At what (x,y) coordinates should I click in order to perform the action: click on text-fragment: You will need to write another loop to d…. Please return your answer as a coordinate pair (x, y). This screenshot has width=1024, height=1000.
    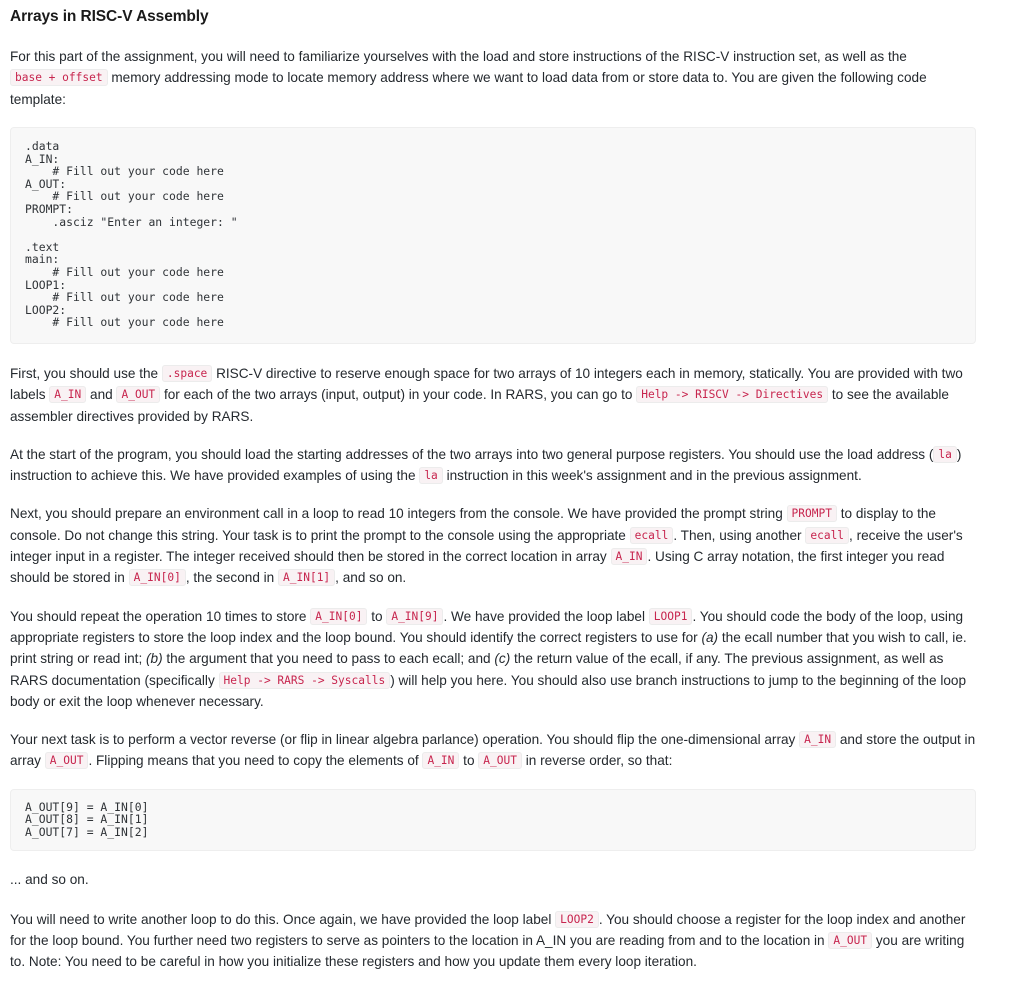
    Looking at the image, I should click on (283, 919).